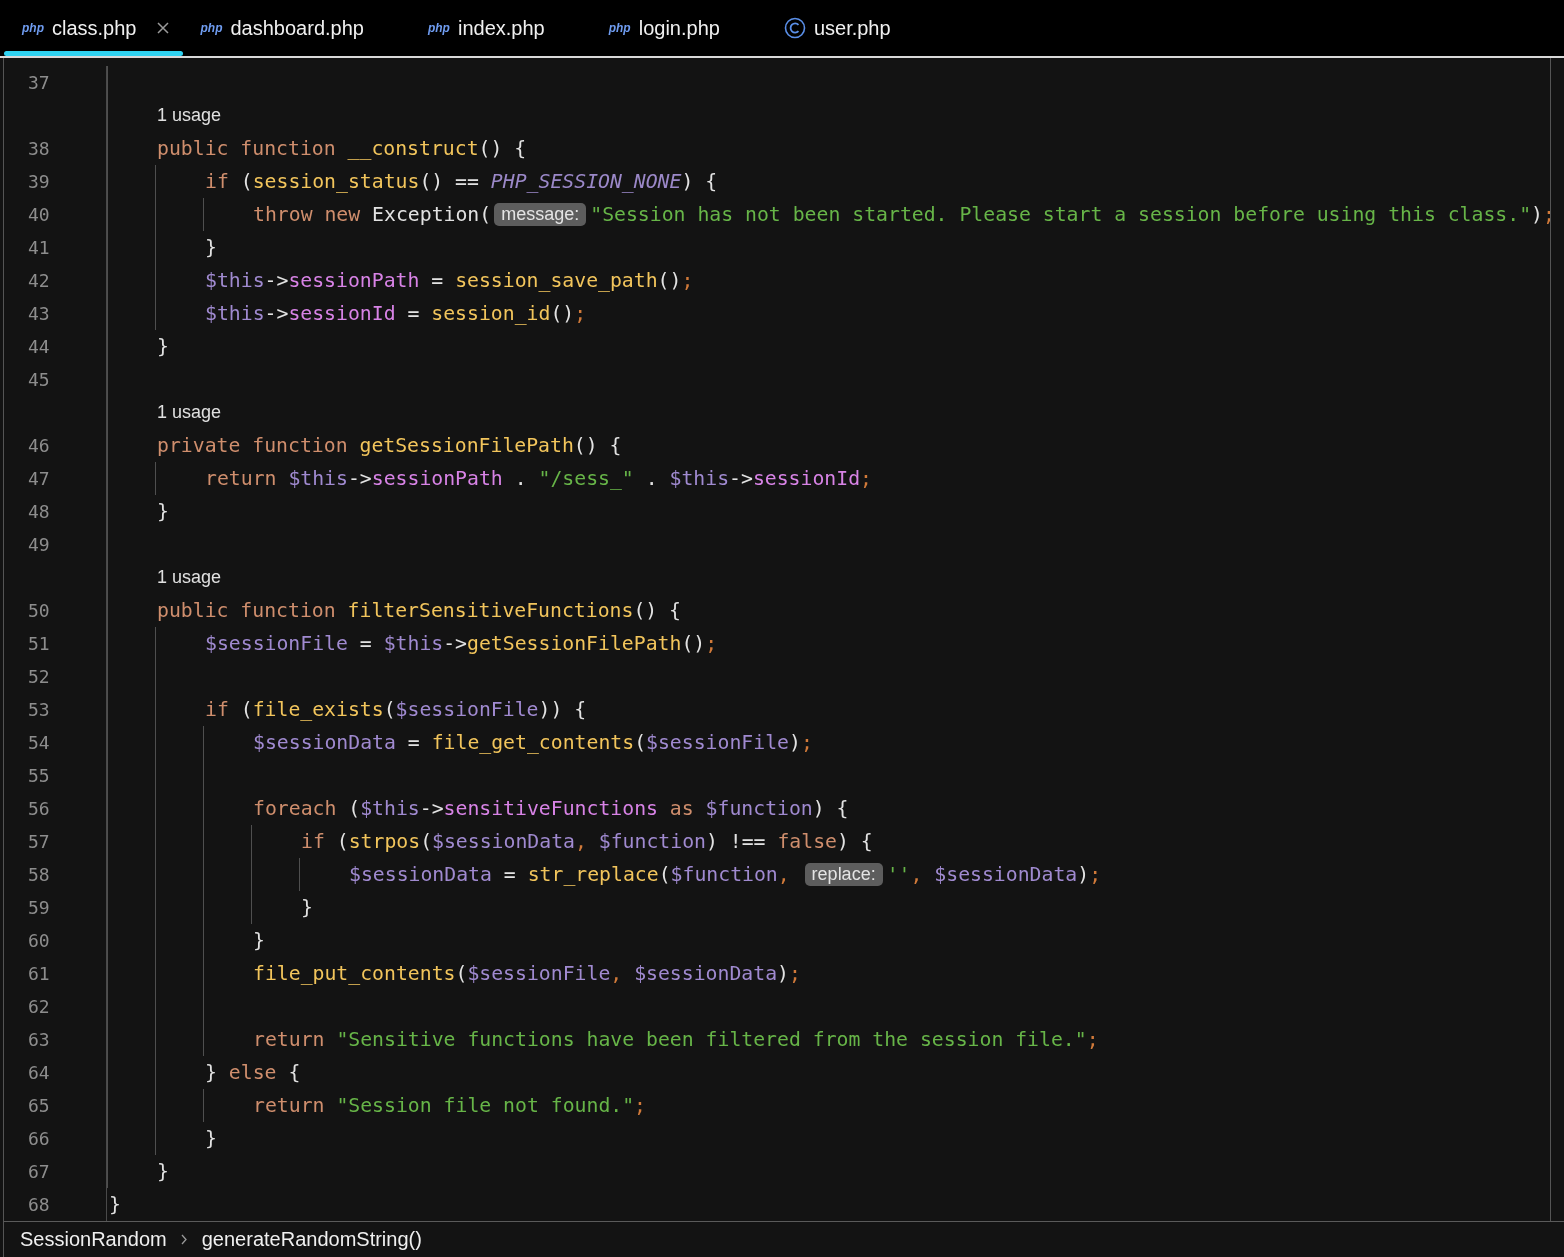  I want to click on code-text: public function filterSensitiveFunctions() {, so click(419, 610).